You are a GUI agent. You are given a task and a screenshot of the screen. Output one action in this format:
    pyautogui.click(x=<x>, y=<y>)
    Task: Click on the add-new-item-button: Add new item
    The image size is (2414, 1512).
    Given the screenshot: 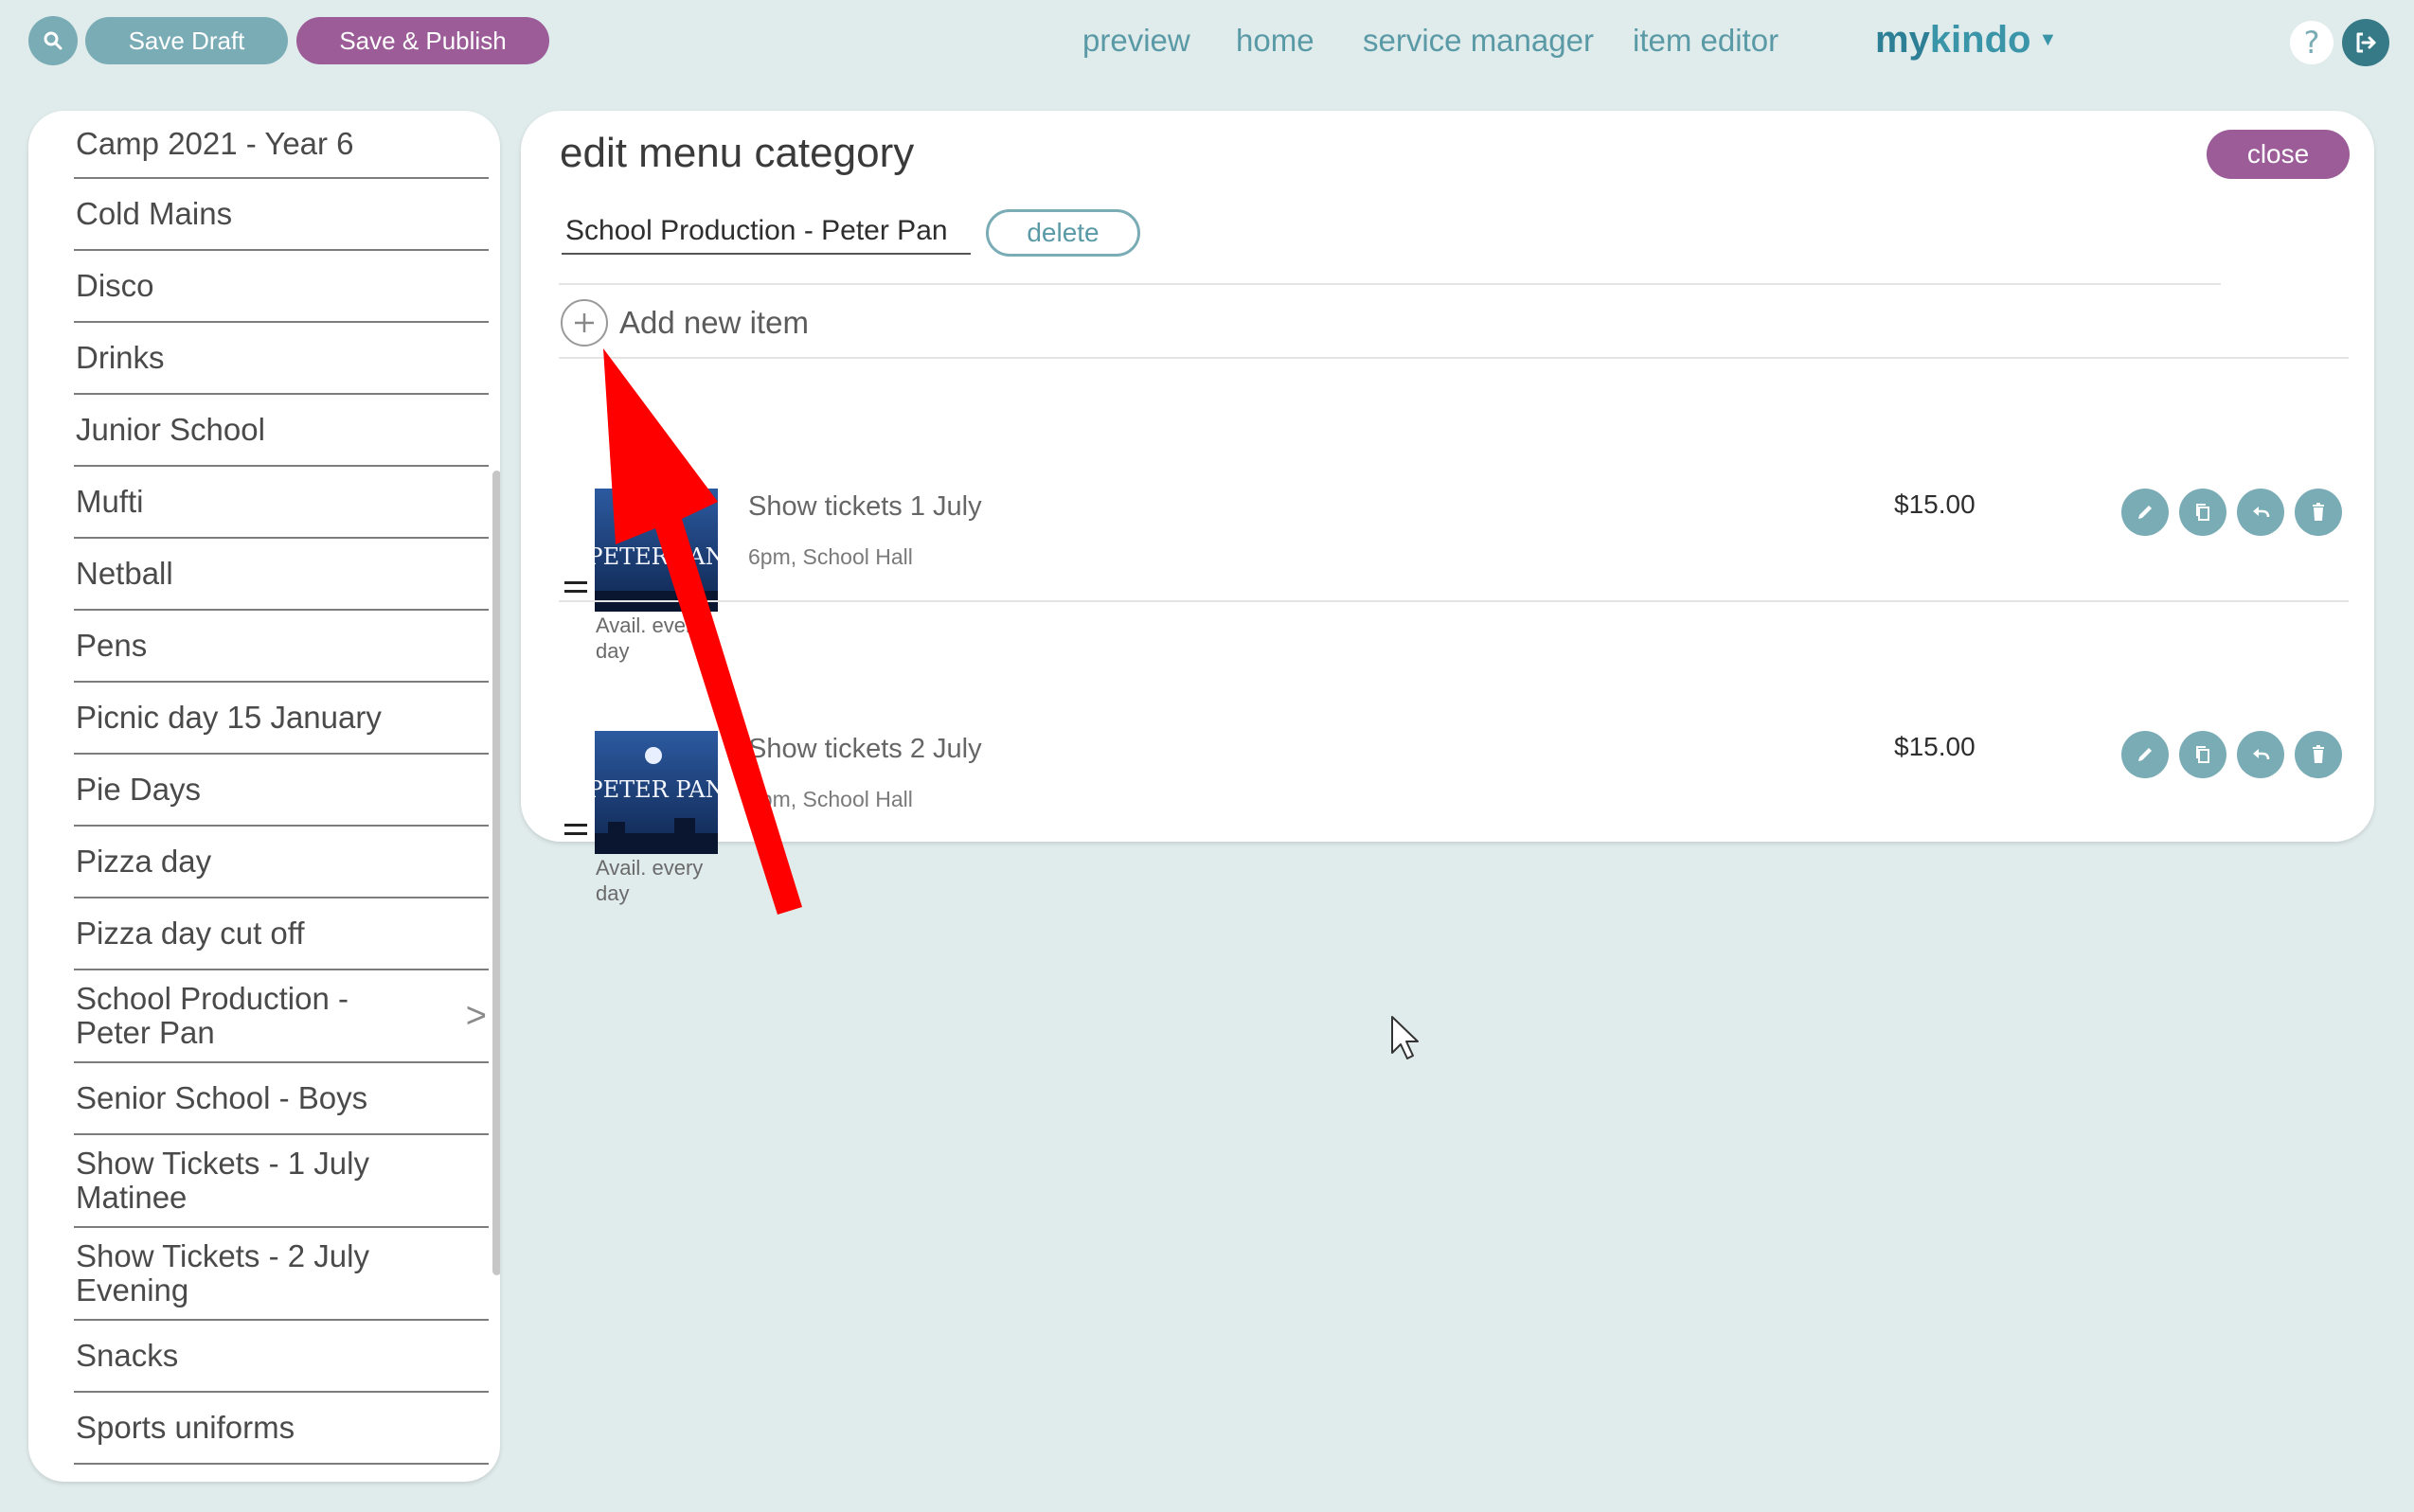 What is the action you would take?
    pyautogui.click(x=685, y=322)
    